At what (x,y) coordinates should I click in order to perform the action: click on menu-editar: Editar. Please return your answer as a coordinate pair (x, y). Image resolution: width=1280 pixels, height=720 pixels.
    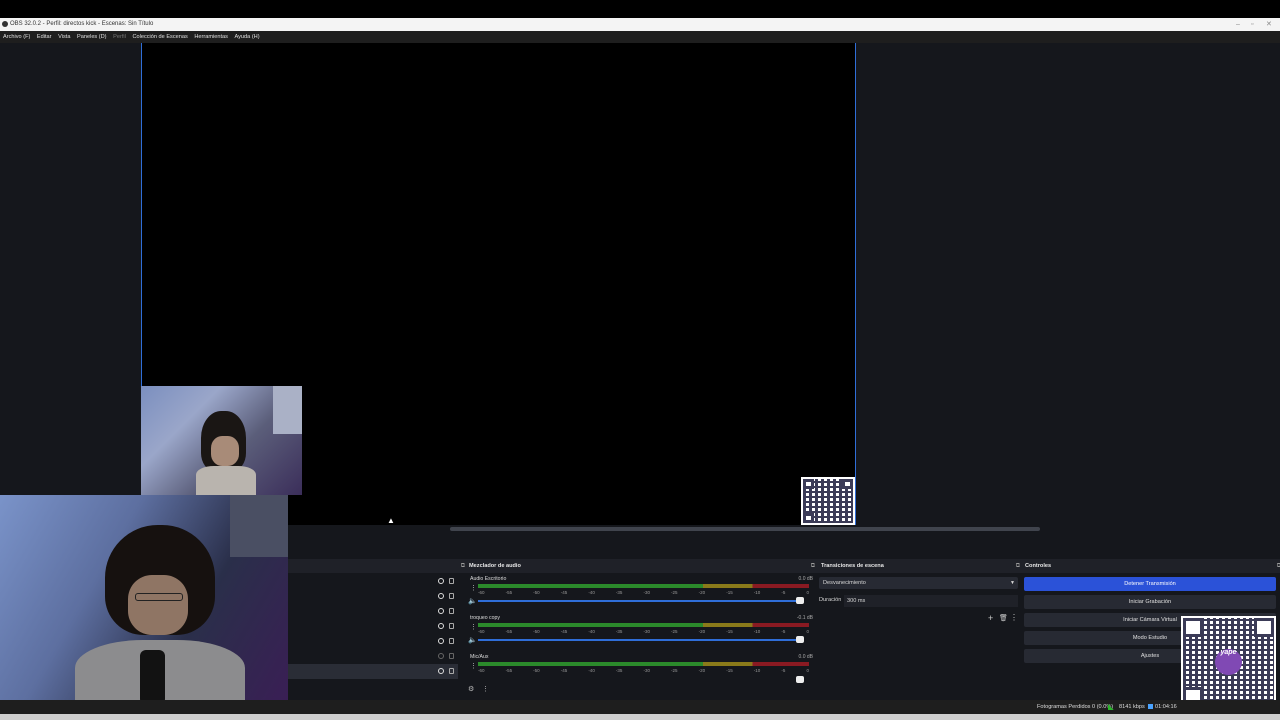
    Looking at the image, I should click on (44, 37).